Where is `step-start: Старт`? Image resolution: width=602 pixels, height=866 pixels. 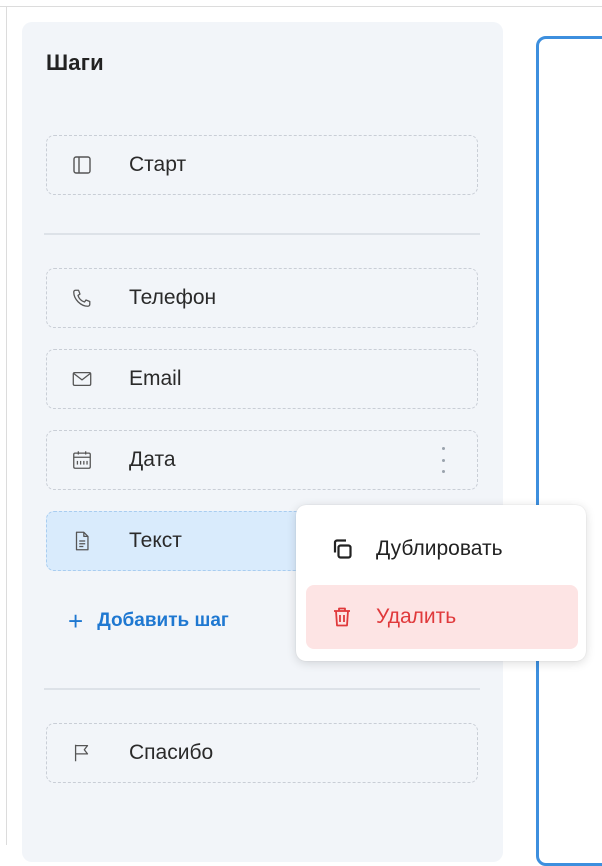 step-start: Старт is located at coordinates (262, 165).